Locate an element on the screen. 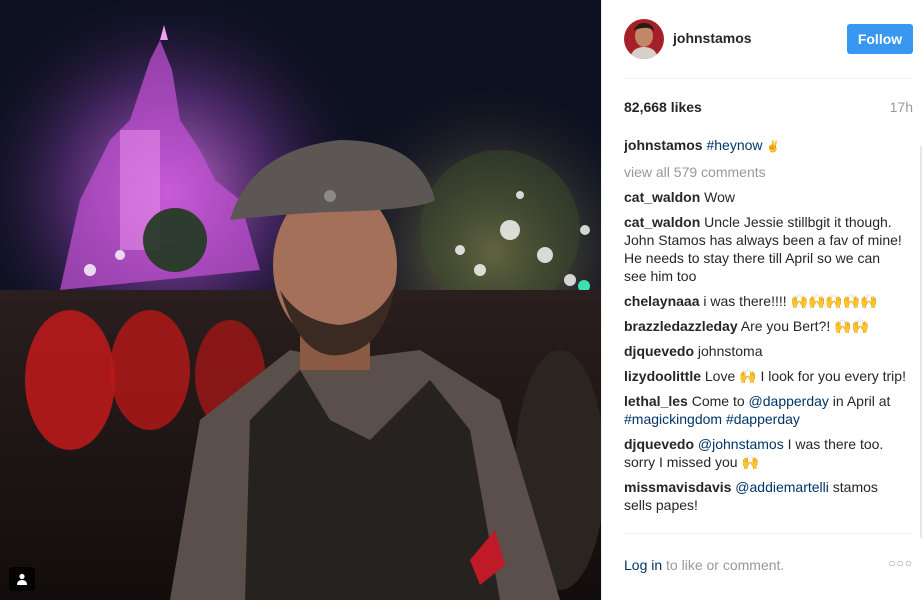 The width and height of the screenshot is (924, 600). person-icon is located at coordinates (22, 579).